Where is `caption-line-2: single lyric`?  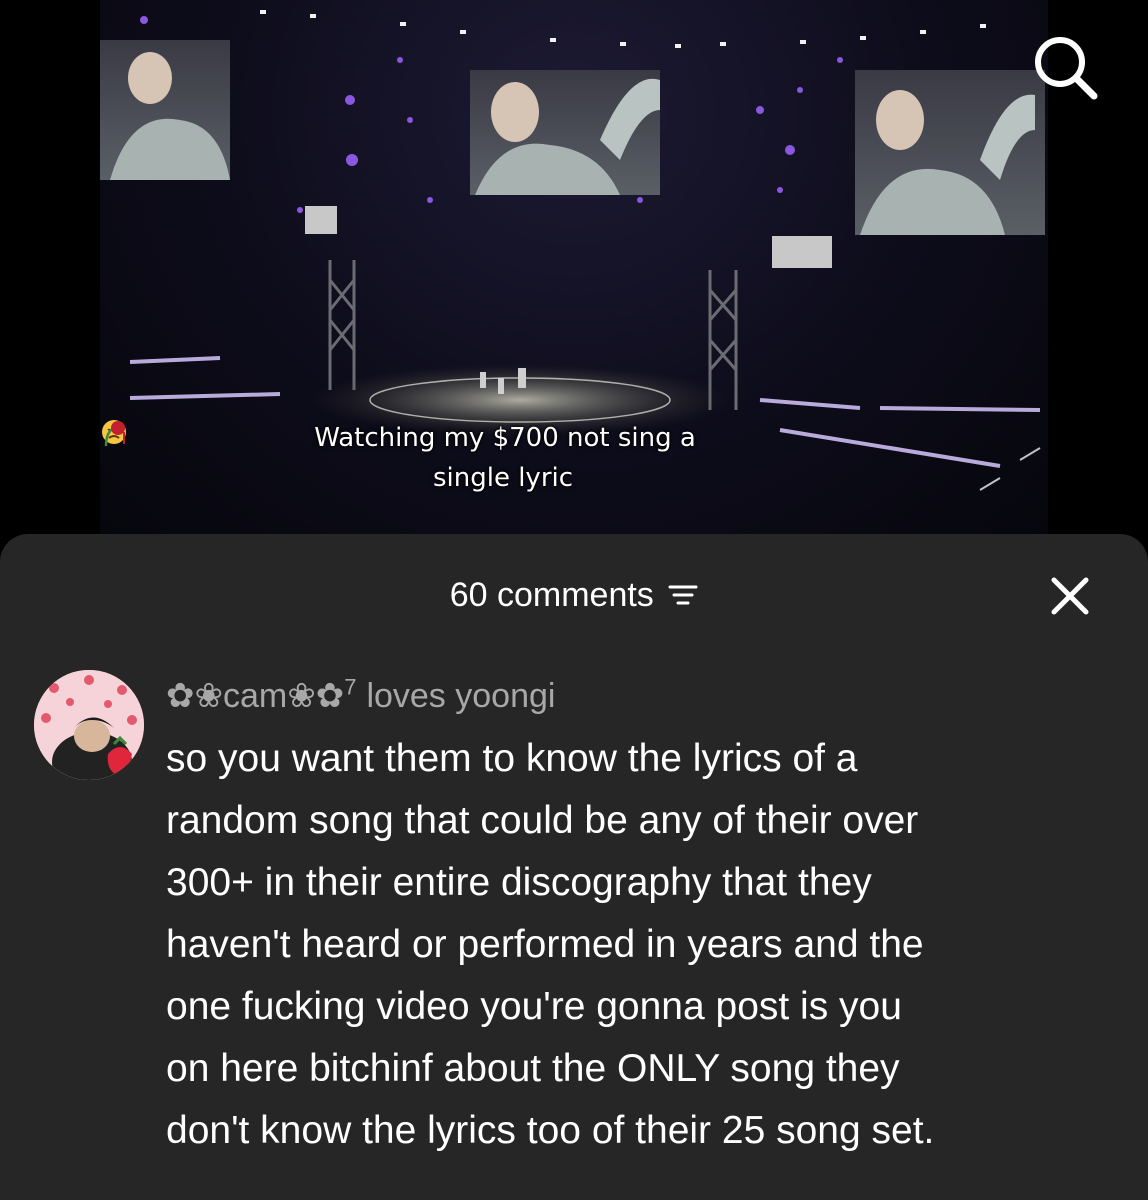
caption-line-2: single lyric is located at coordinates (505, 459).